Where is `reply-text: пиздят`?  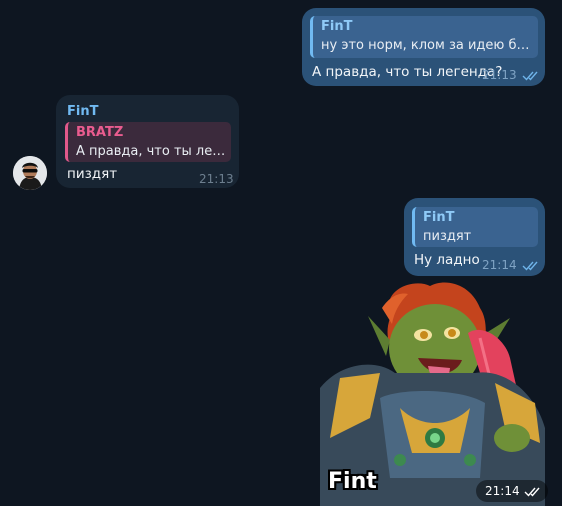 reply-text: пиздят is located at coordinates (447, 236).